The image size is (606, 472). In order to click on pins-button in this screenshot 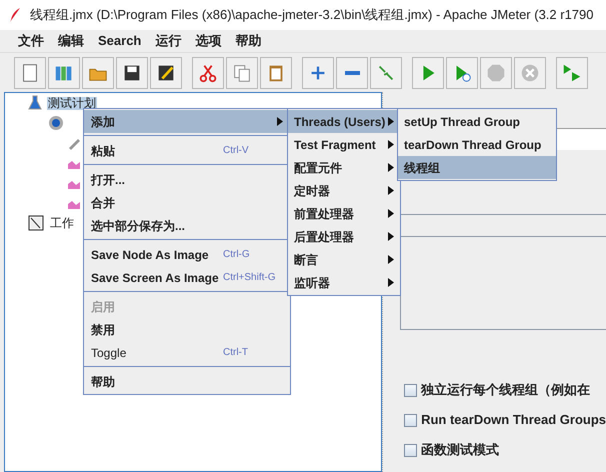, I will do `click(386, 72)`.